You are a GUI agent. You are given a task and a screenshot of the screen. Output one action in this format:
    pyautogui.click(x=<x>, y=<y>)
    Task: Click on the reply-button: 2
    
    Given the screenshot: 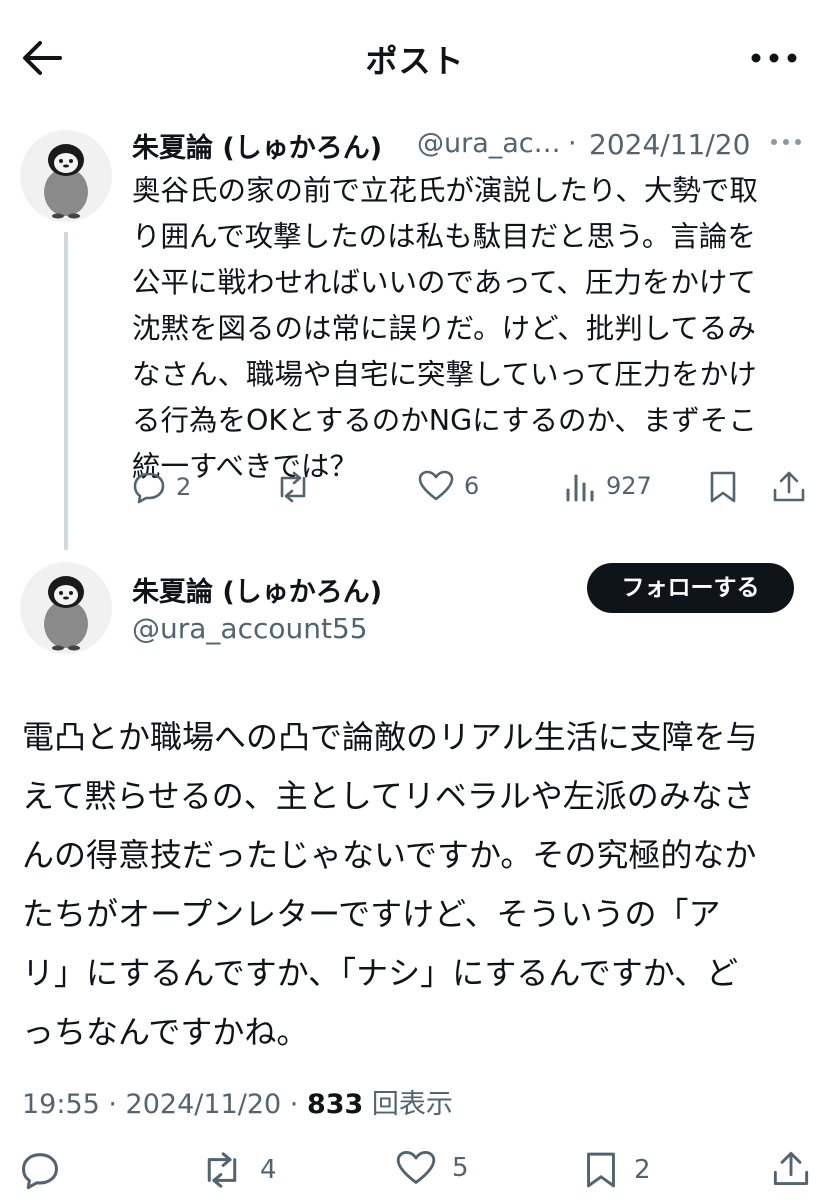 What is the action you would take?
    pyautogui.click(x=161, y=487)
    